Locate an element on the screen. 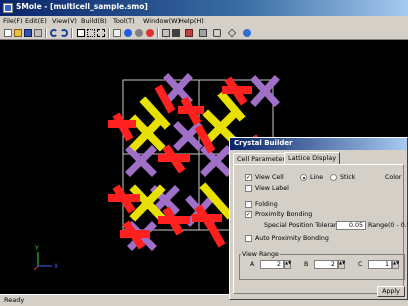  range-c-spinner: ▲▼ is located at coordinates (395, 264).